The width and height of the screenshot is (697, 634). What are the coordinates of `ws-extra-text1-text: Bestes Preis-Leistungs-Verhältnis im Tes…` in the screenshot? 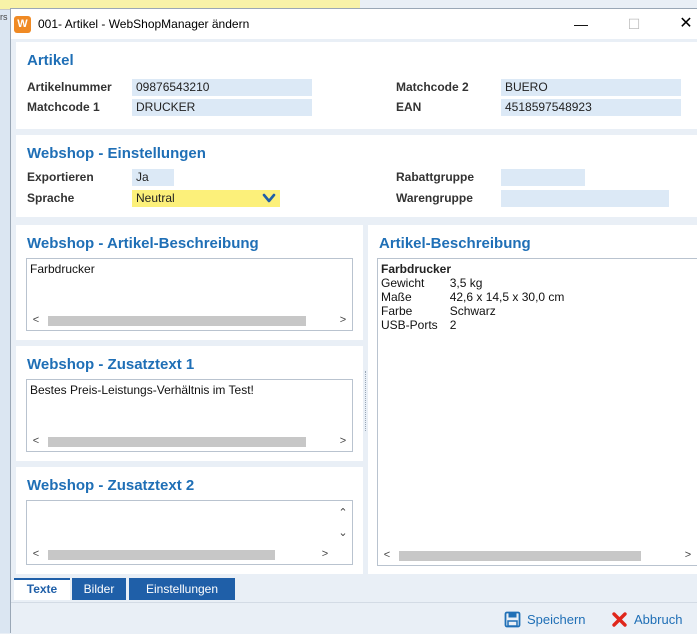 It's located at (142, 390).